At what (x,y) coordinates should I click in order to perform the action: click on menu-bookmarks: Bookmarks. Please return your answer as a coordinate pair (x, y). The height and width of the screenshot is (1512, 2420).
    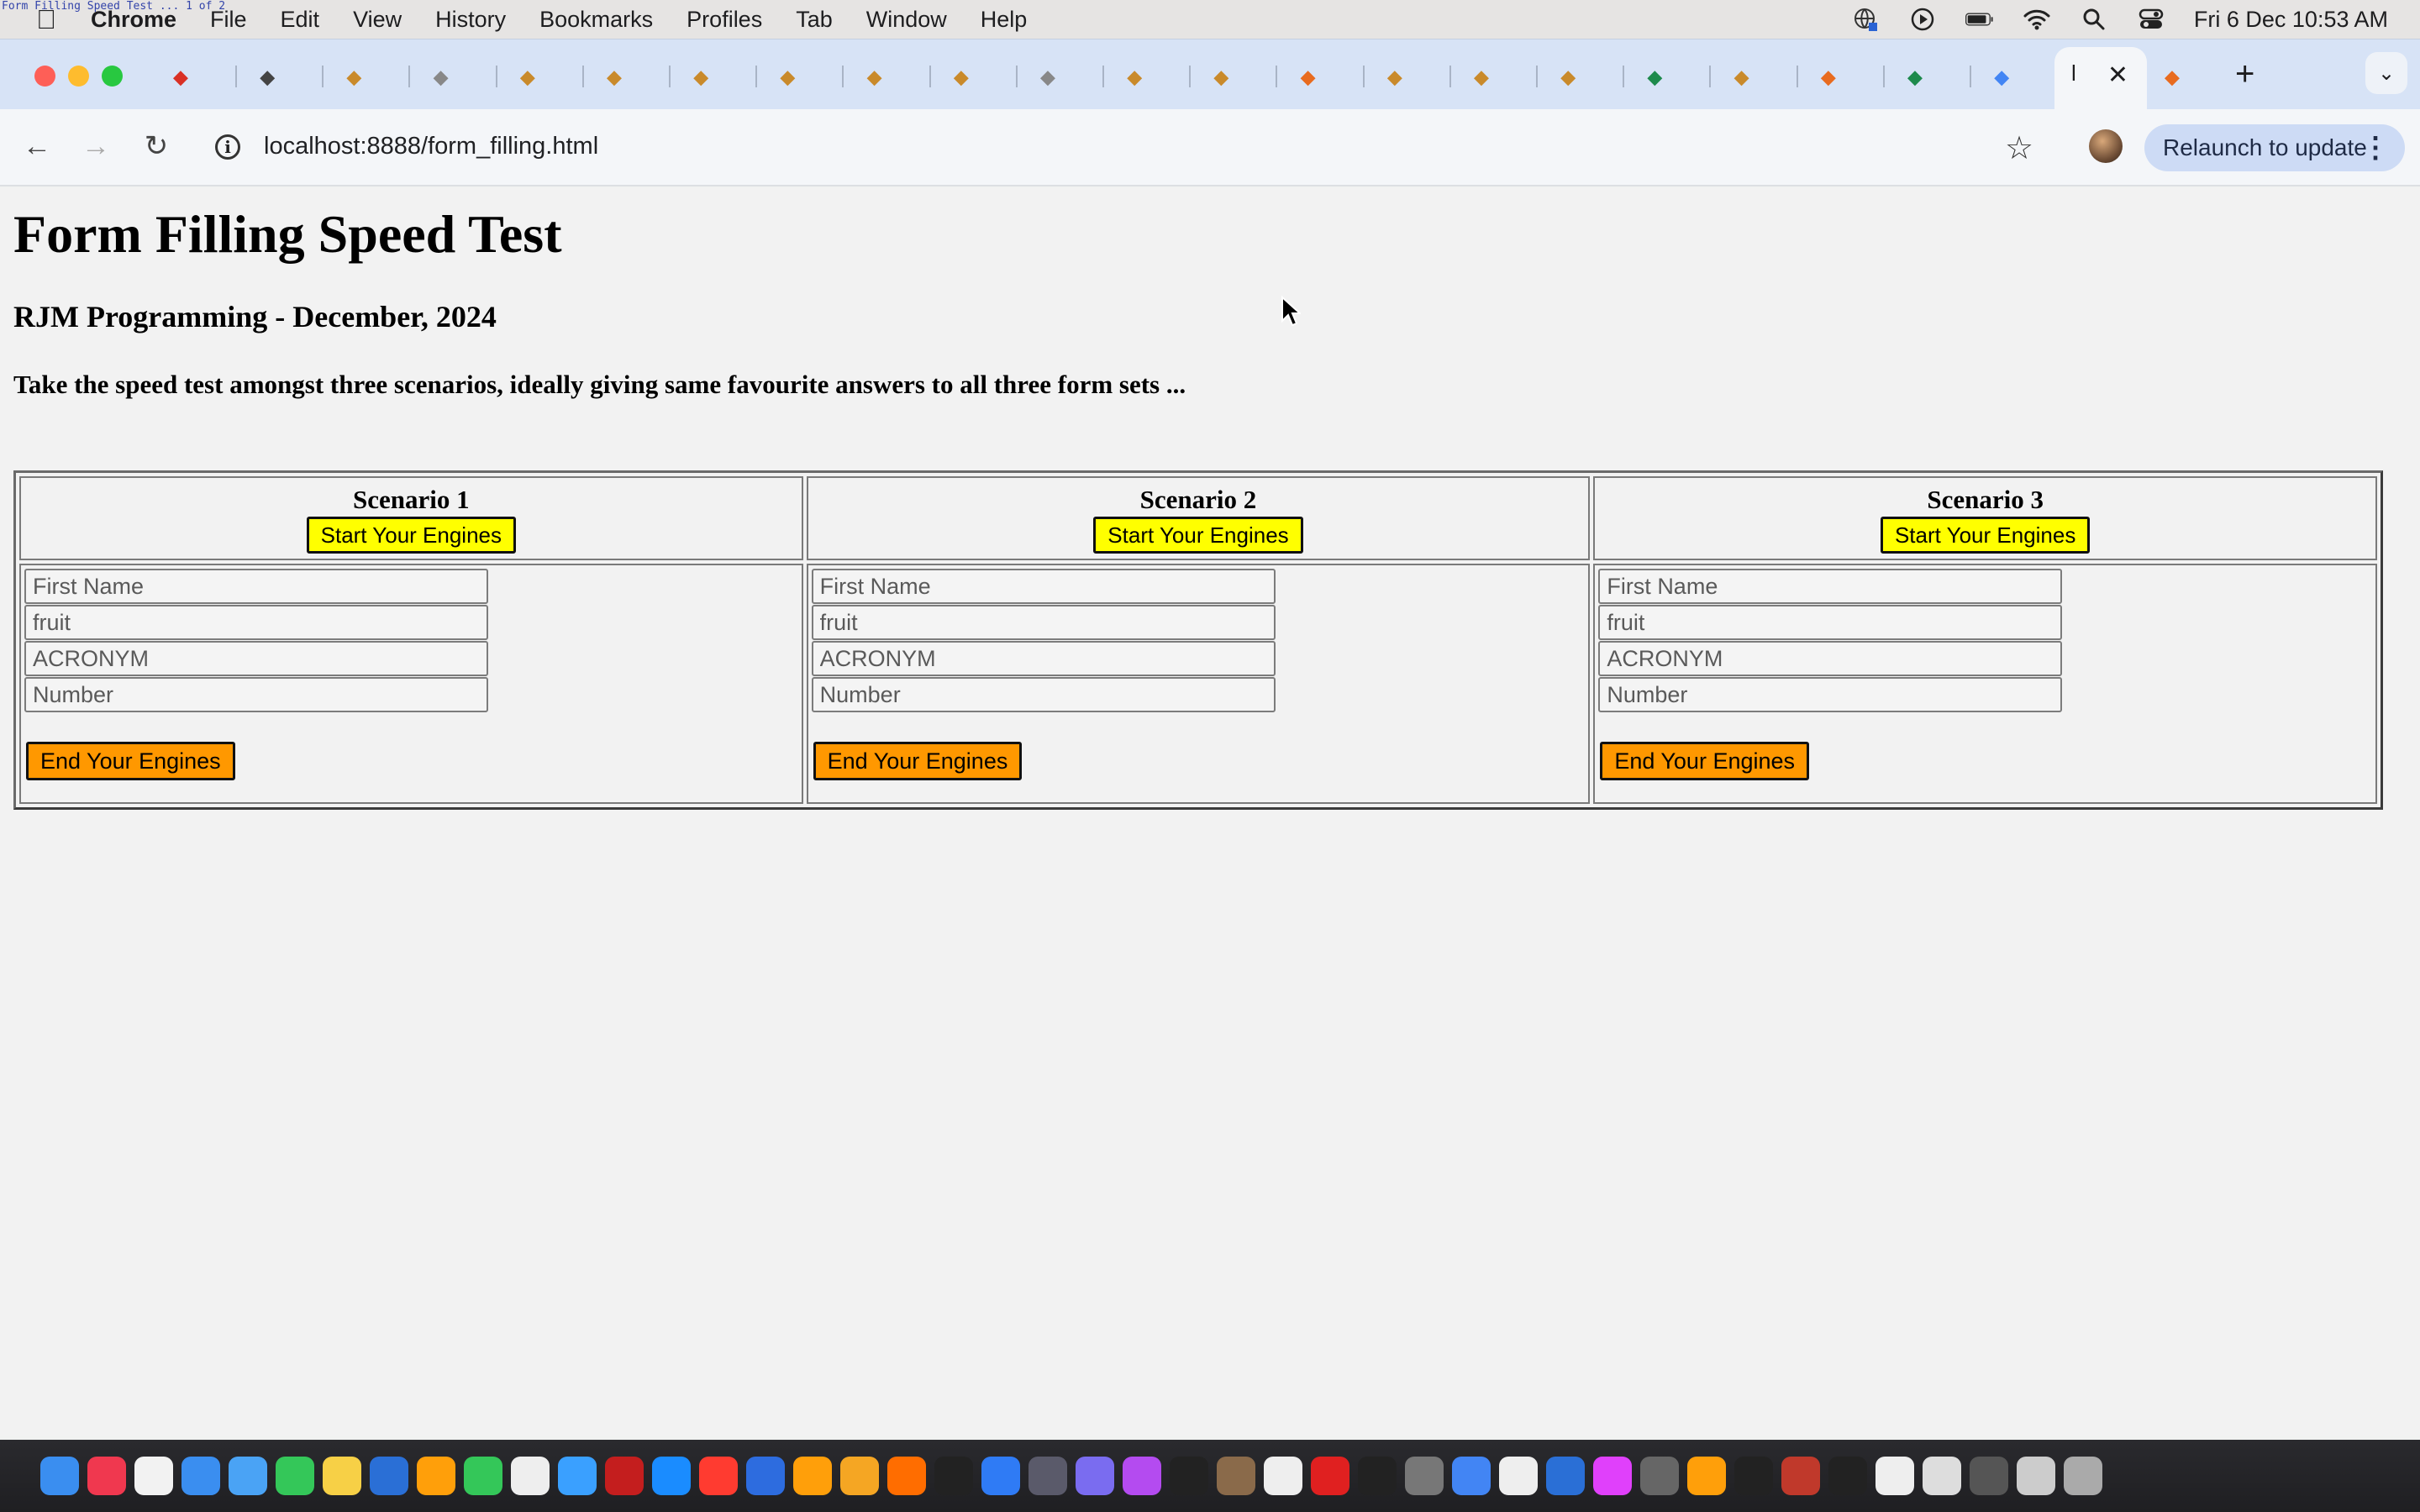
    Looking at the image, I should click on (596, 20).